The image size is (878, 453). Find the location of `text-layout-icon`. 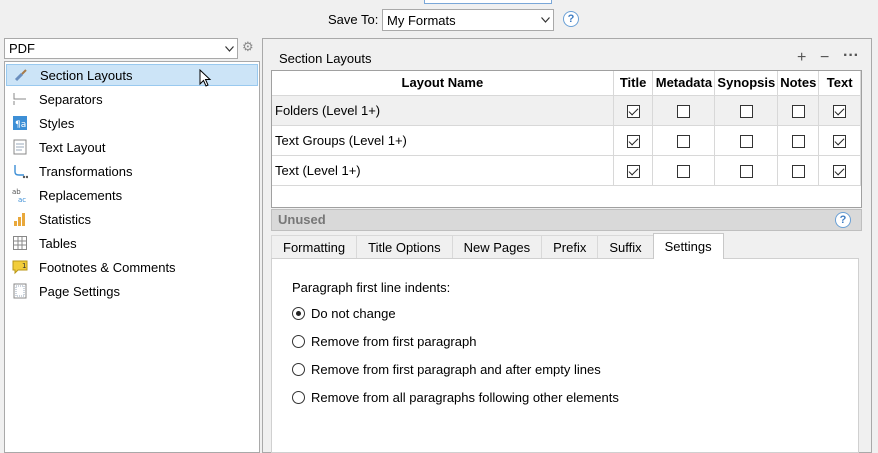

text-layout-icon is located at coordinates (20, 147).